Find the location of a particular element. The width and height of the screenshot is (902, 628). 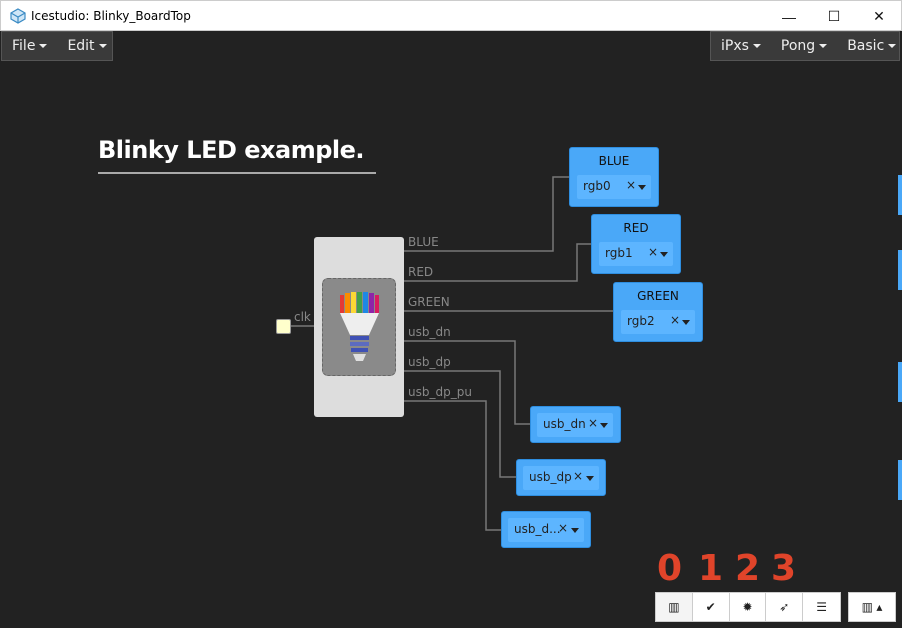

verify-button: ✔ is located at coordinates (711, 607).